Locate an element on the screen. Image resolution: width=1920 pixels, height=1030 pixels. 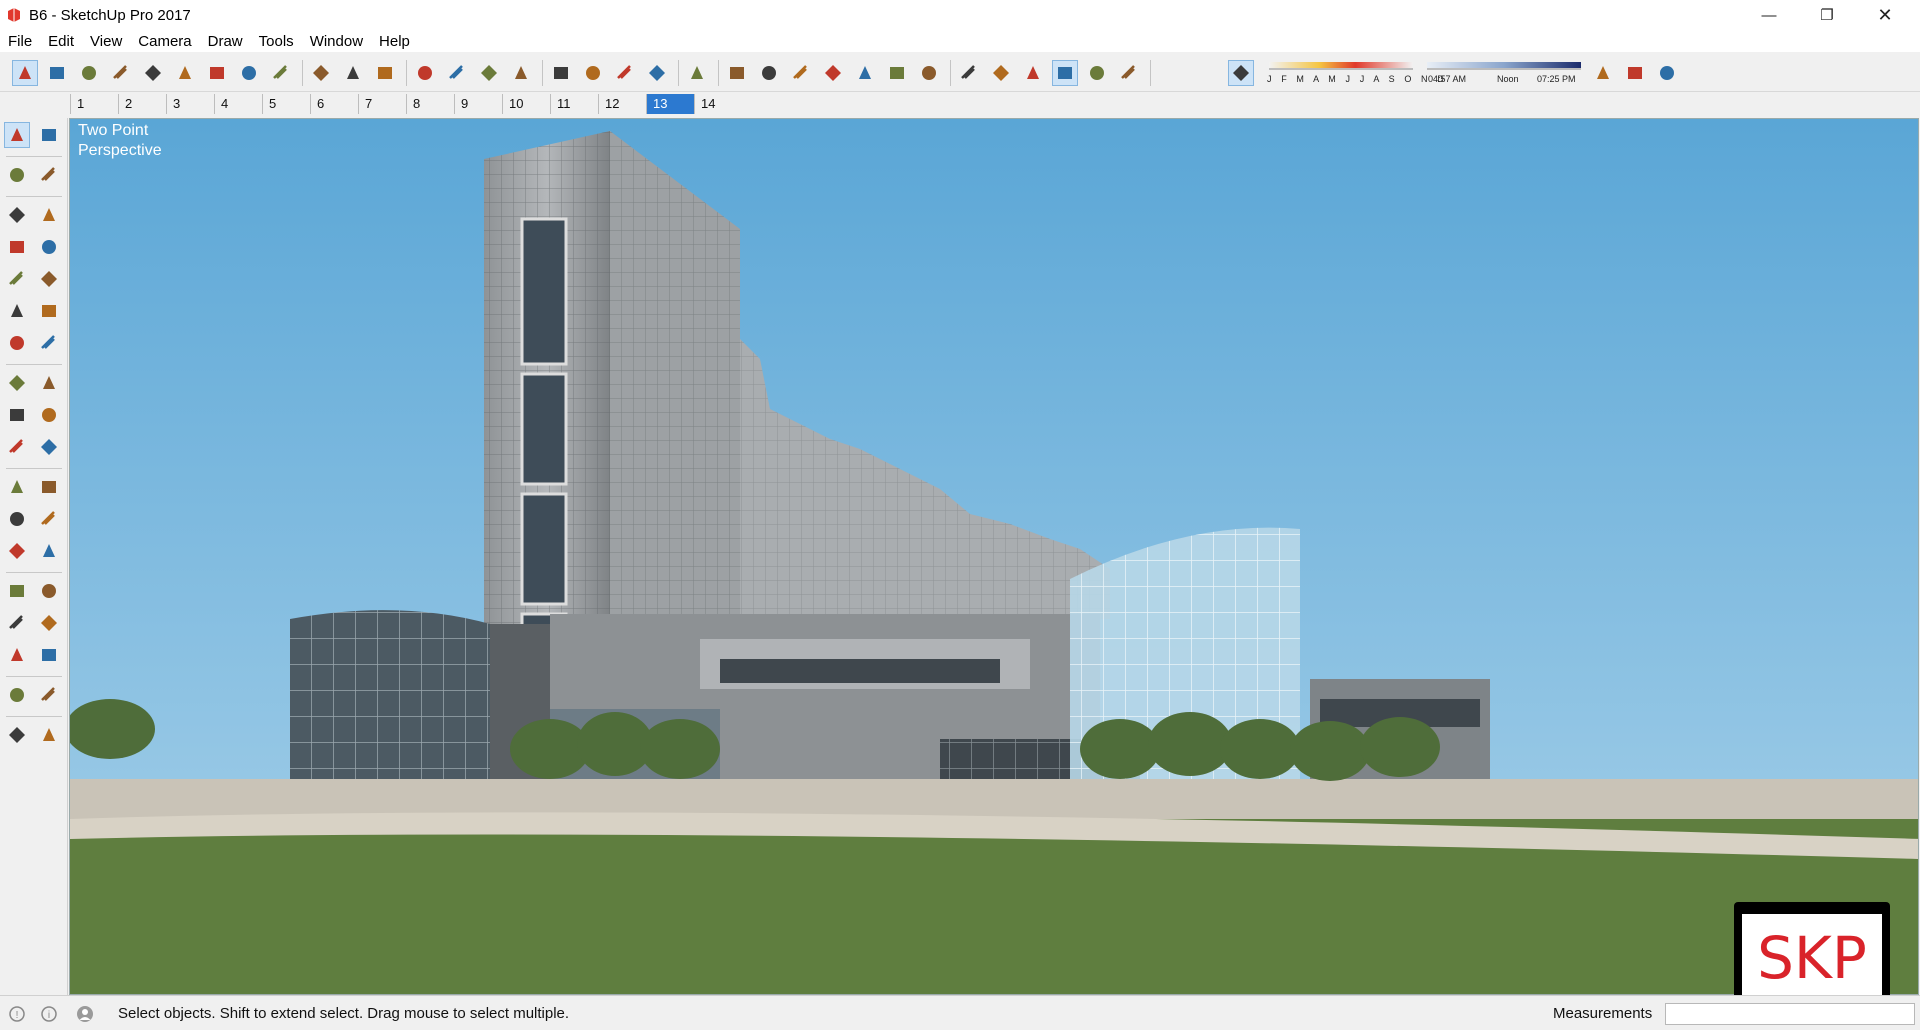
extension-warehouse-icon is located at coordinates (657, 73).